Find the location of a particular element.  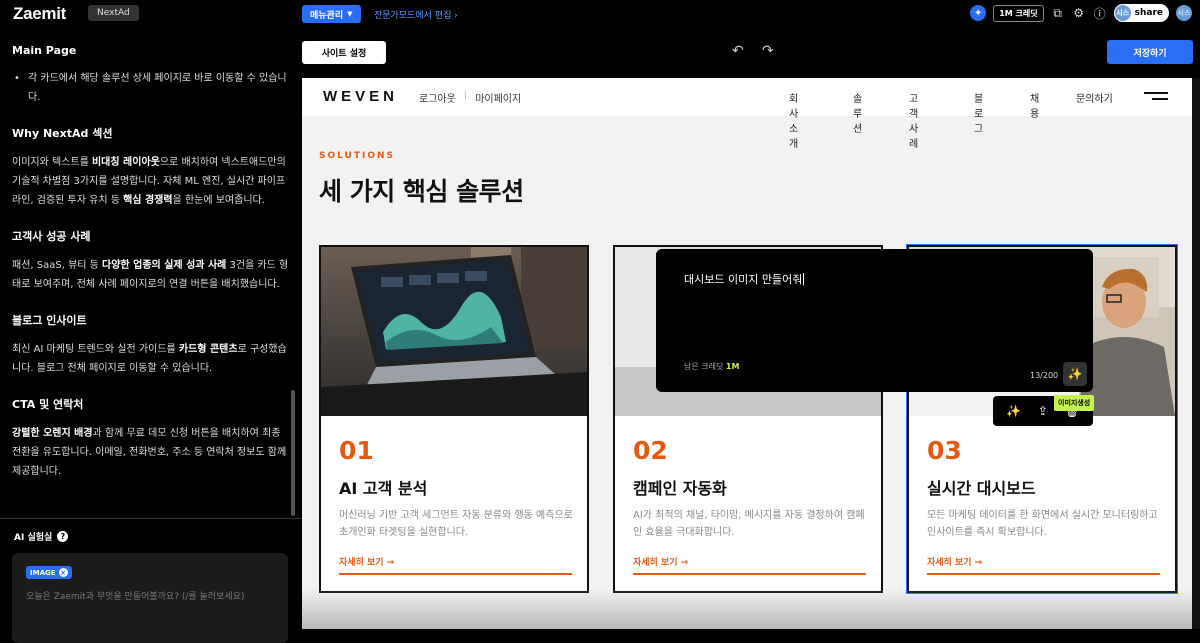

image-chip: IMAGE × is located at coordinates (49, 572).